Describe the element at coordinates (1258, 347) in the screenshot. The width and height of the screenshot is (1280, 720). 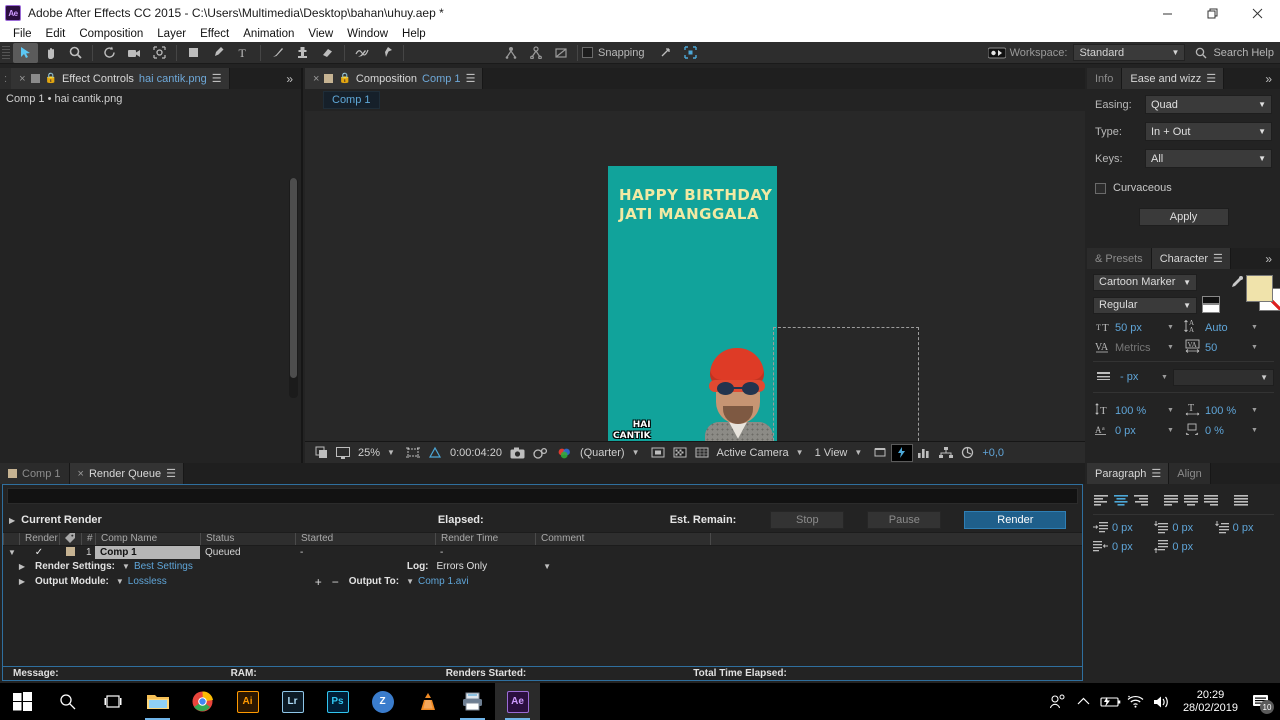
I see `tracking-dropdown-icon: ▼` at that location.